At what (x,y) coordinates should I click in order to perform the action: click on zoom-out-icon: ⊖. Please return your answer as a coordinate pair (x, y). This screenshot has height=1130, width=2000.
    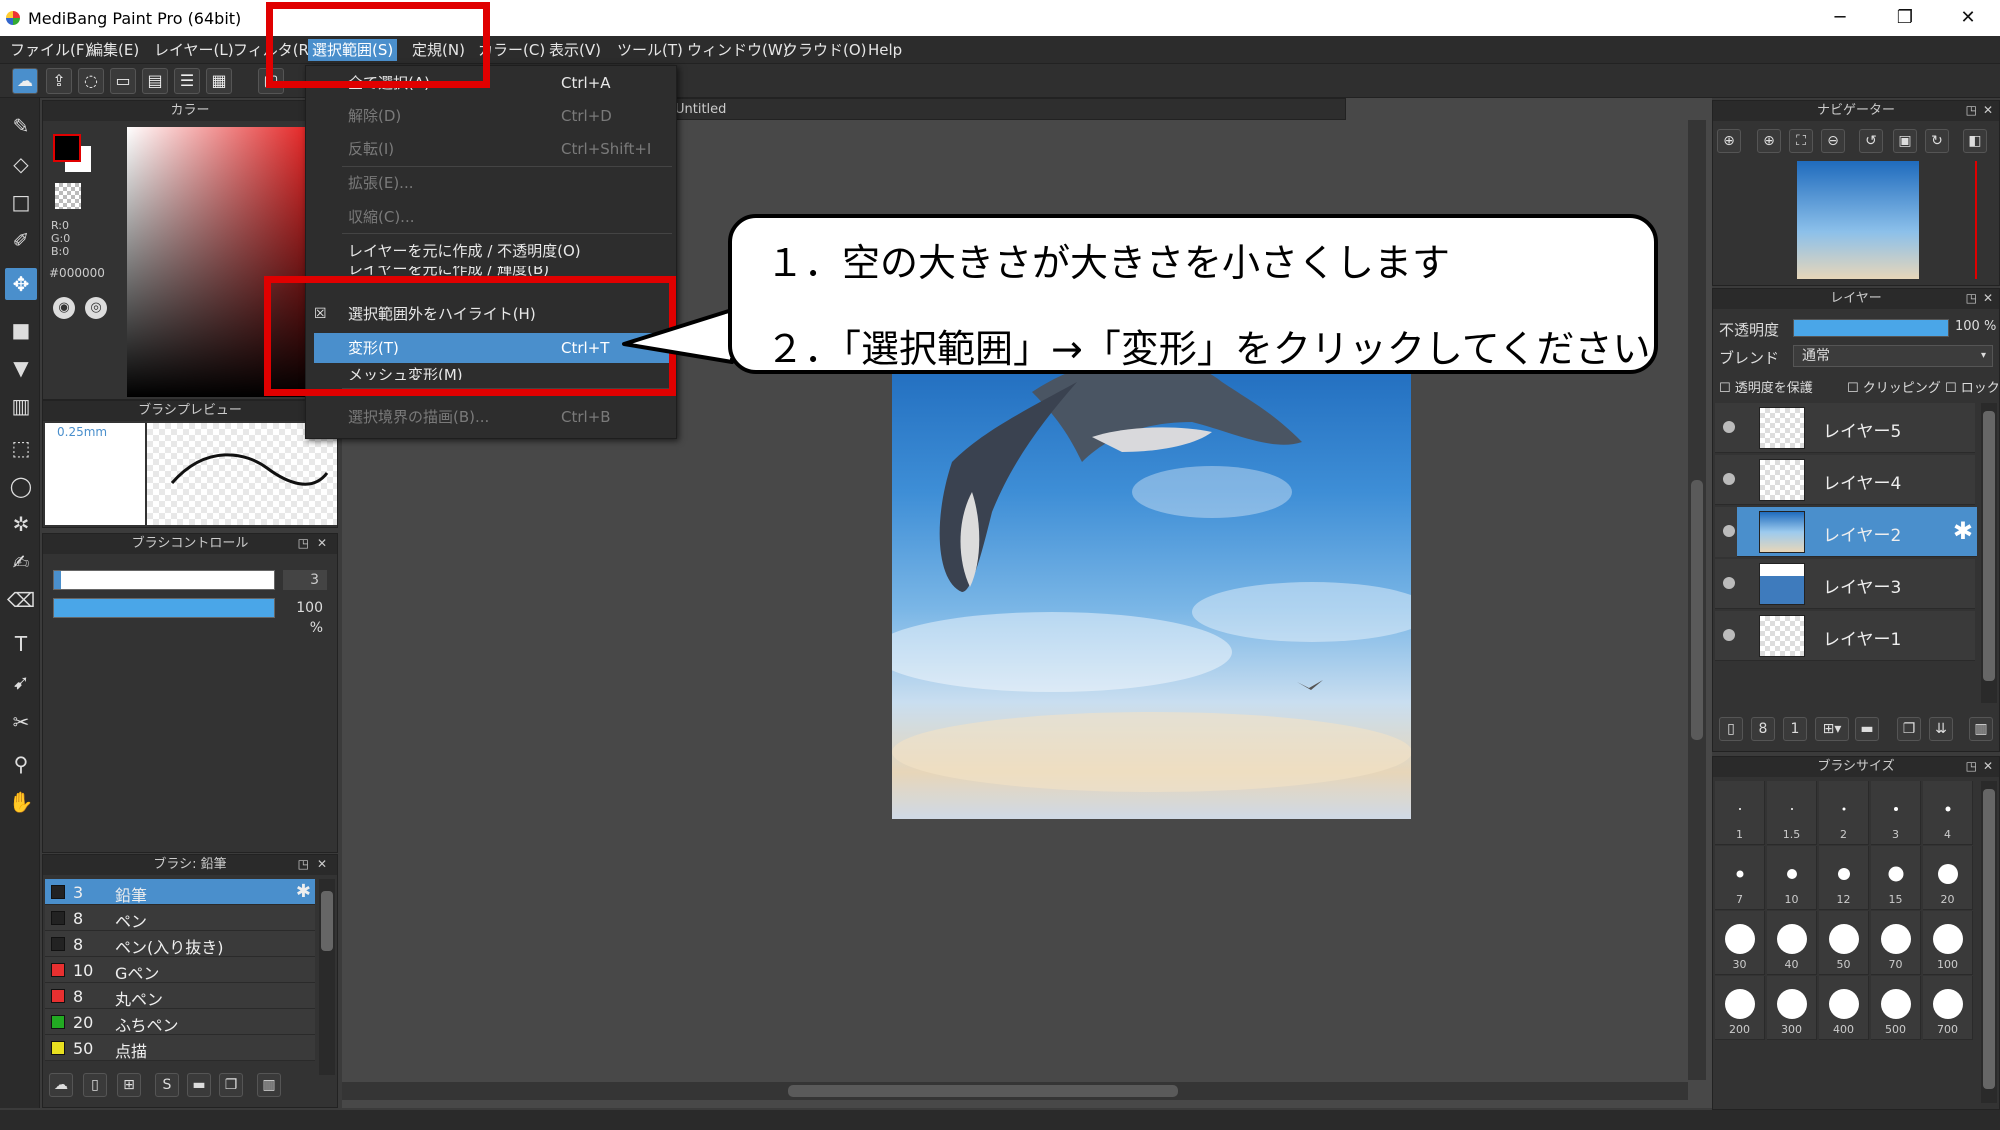
    Looking at the image, I should click on (1833, 141).